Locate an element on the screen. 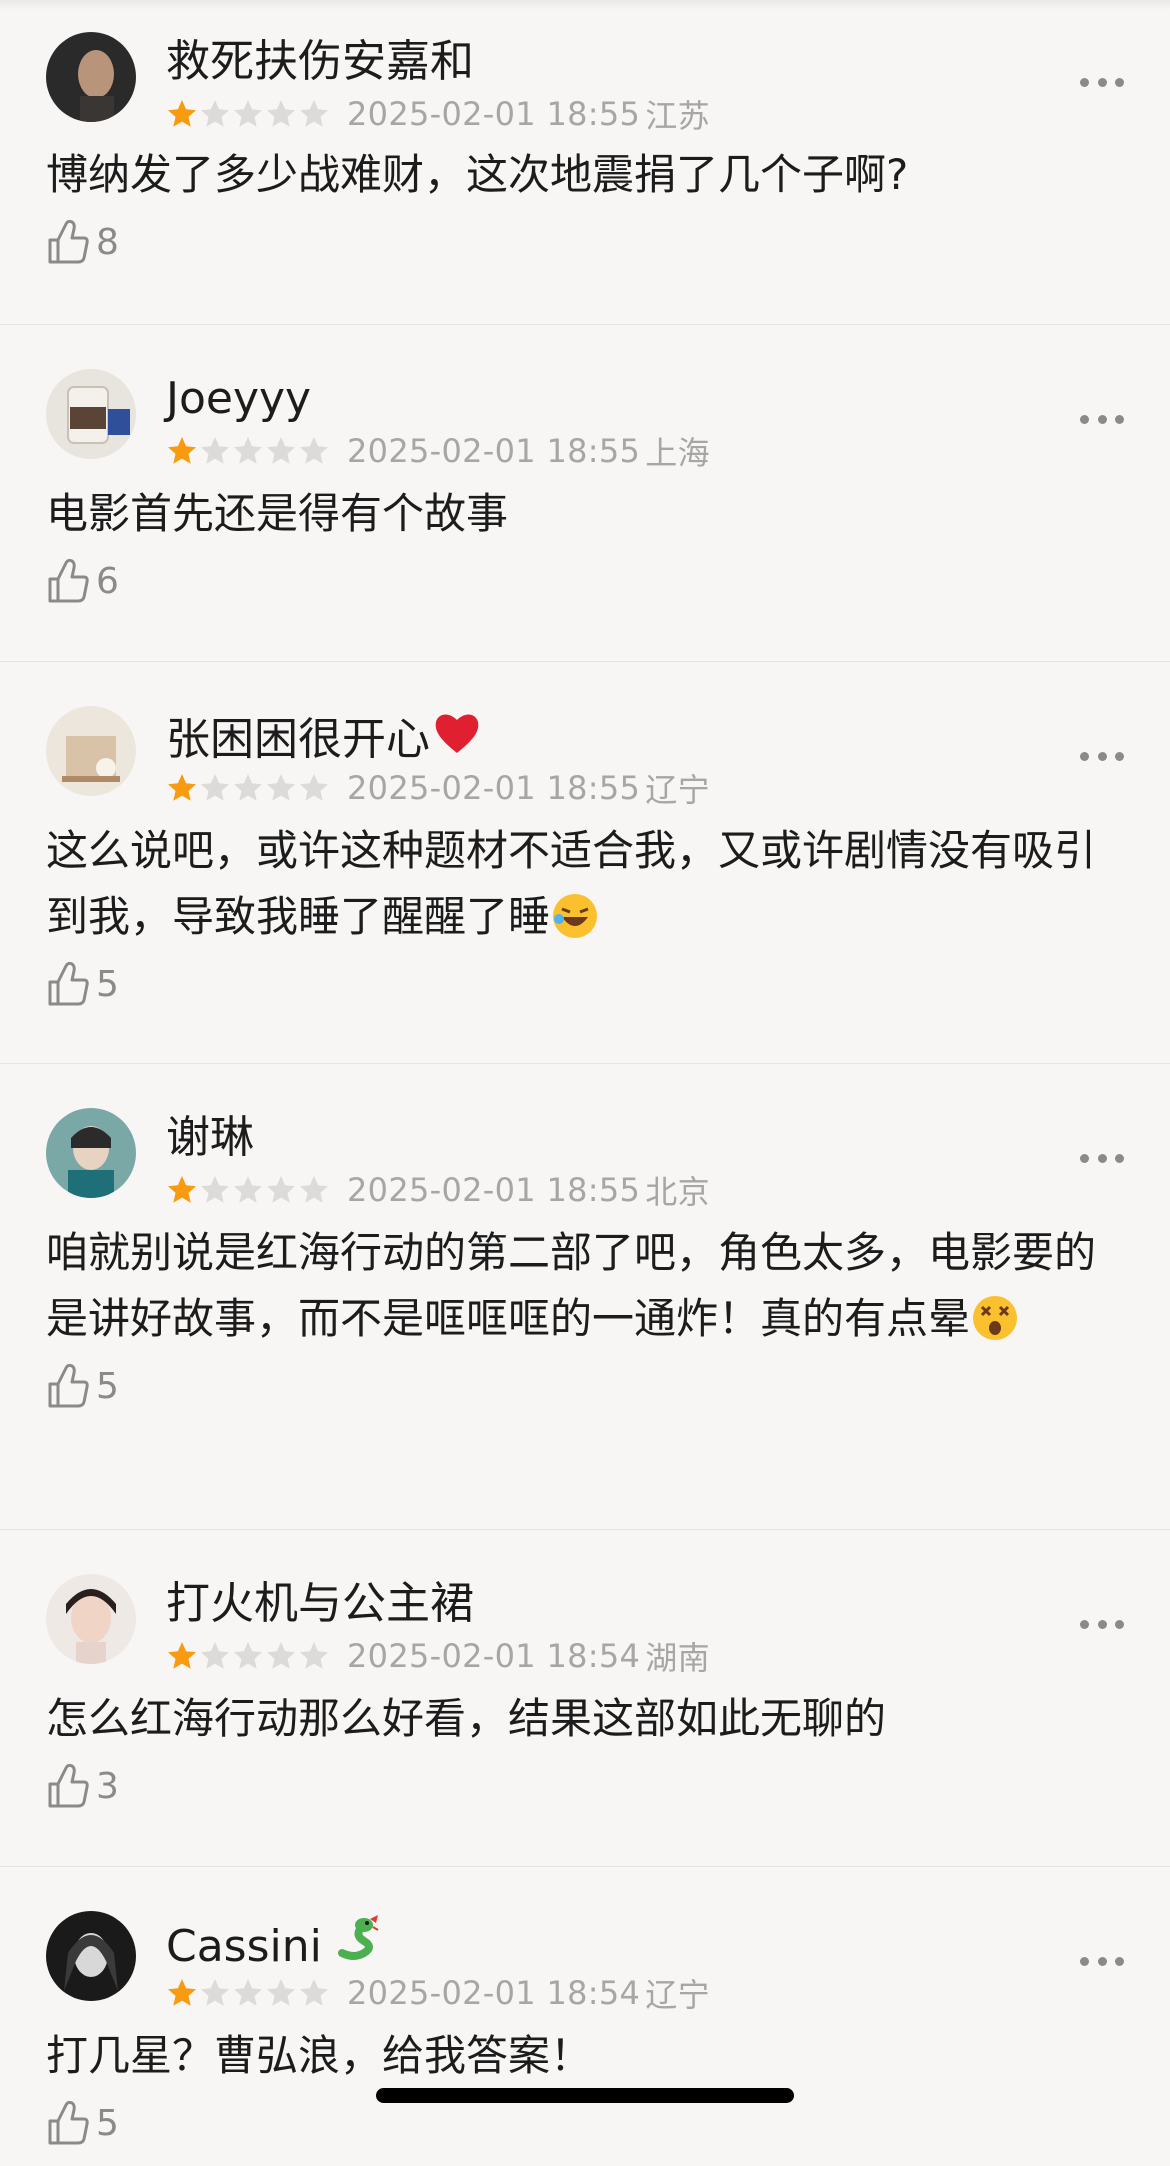 This screenshot has width=1170, height=2166. laughing-emoji-icon is located at coordinates (575, 916).